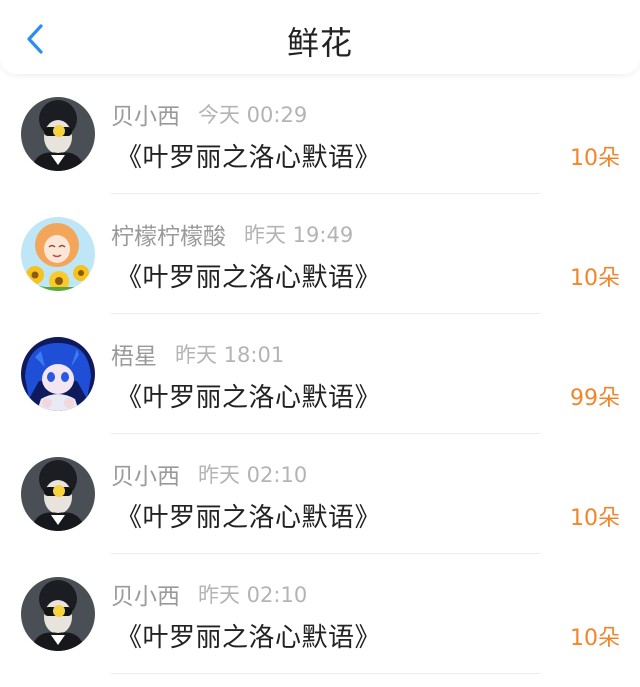  Describe the element at coordinates (230, 355) in the screenshot. I see `timestamp: 昨天 18:01` at that location.